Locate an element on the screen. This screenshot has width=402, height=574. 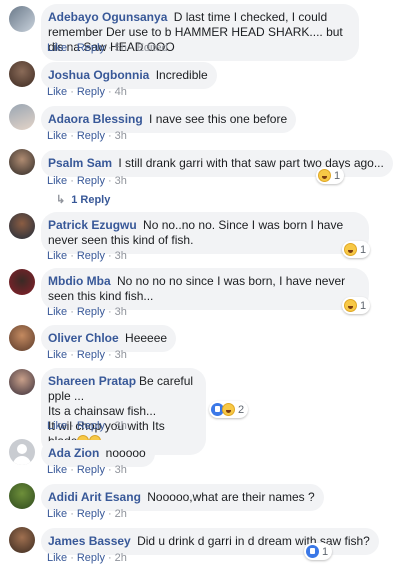
view-replies-label: 1 Reply is located at coordinates (91, 199).